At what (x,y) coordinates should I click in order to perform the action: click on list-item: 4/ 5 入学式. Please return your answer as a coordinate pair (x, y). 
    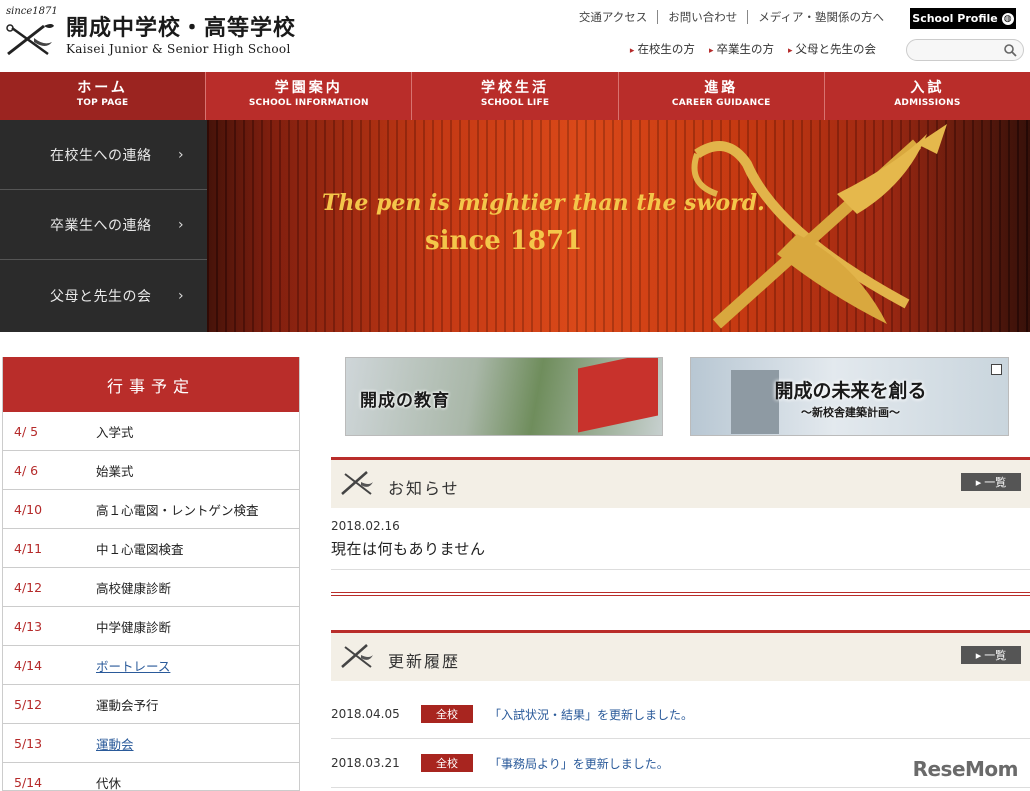
    Looking at the image, I should click on (151, 431).